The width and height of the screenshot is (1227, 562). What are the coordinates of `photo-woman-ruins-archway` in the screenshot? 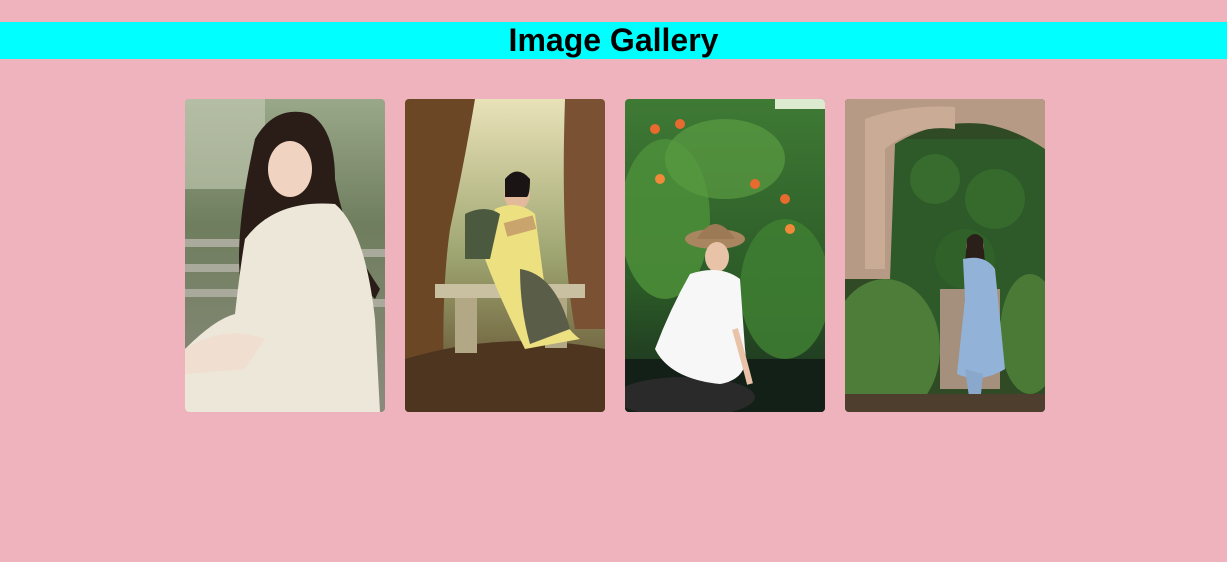 It's located at (945, 255).